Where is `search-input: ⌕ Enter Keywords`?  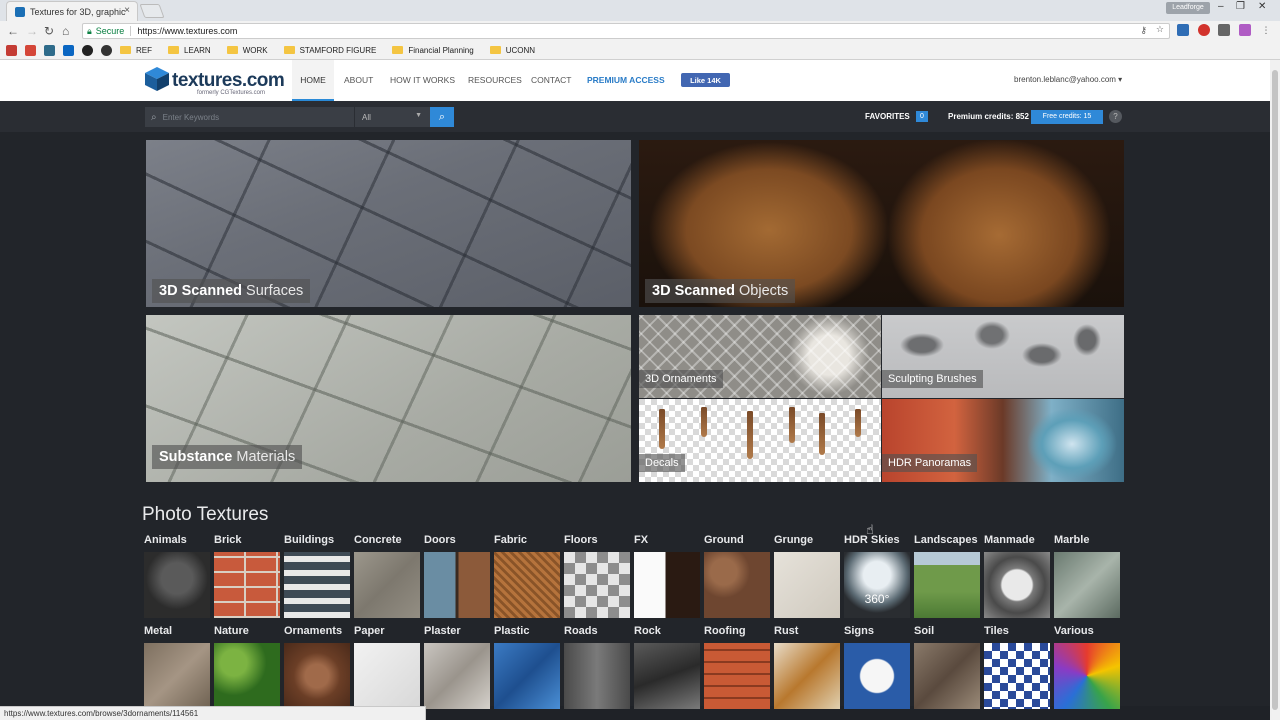
search-input: ⌕ Enter Keywords is located at coordinates (249, 117).